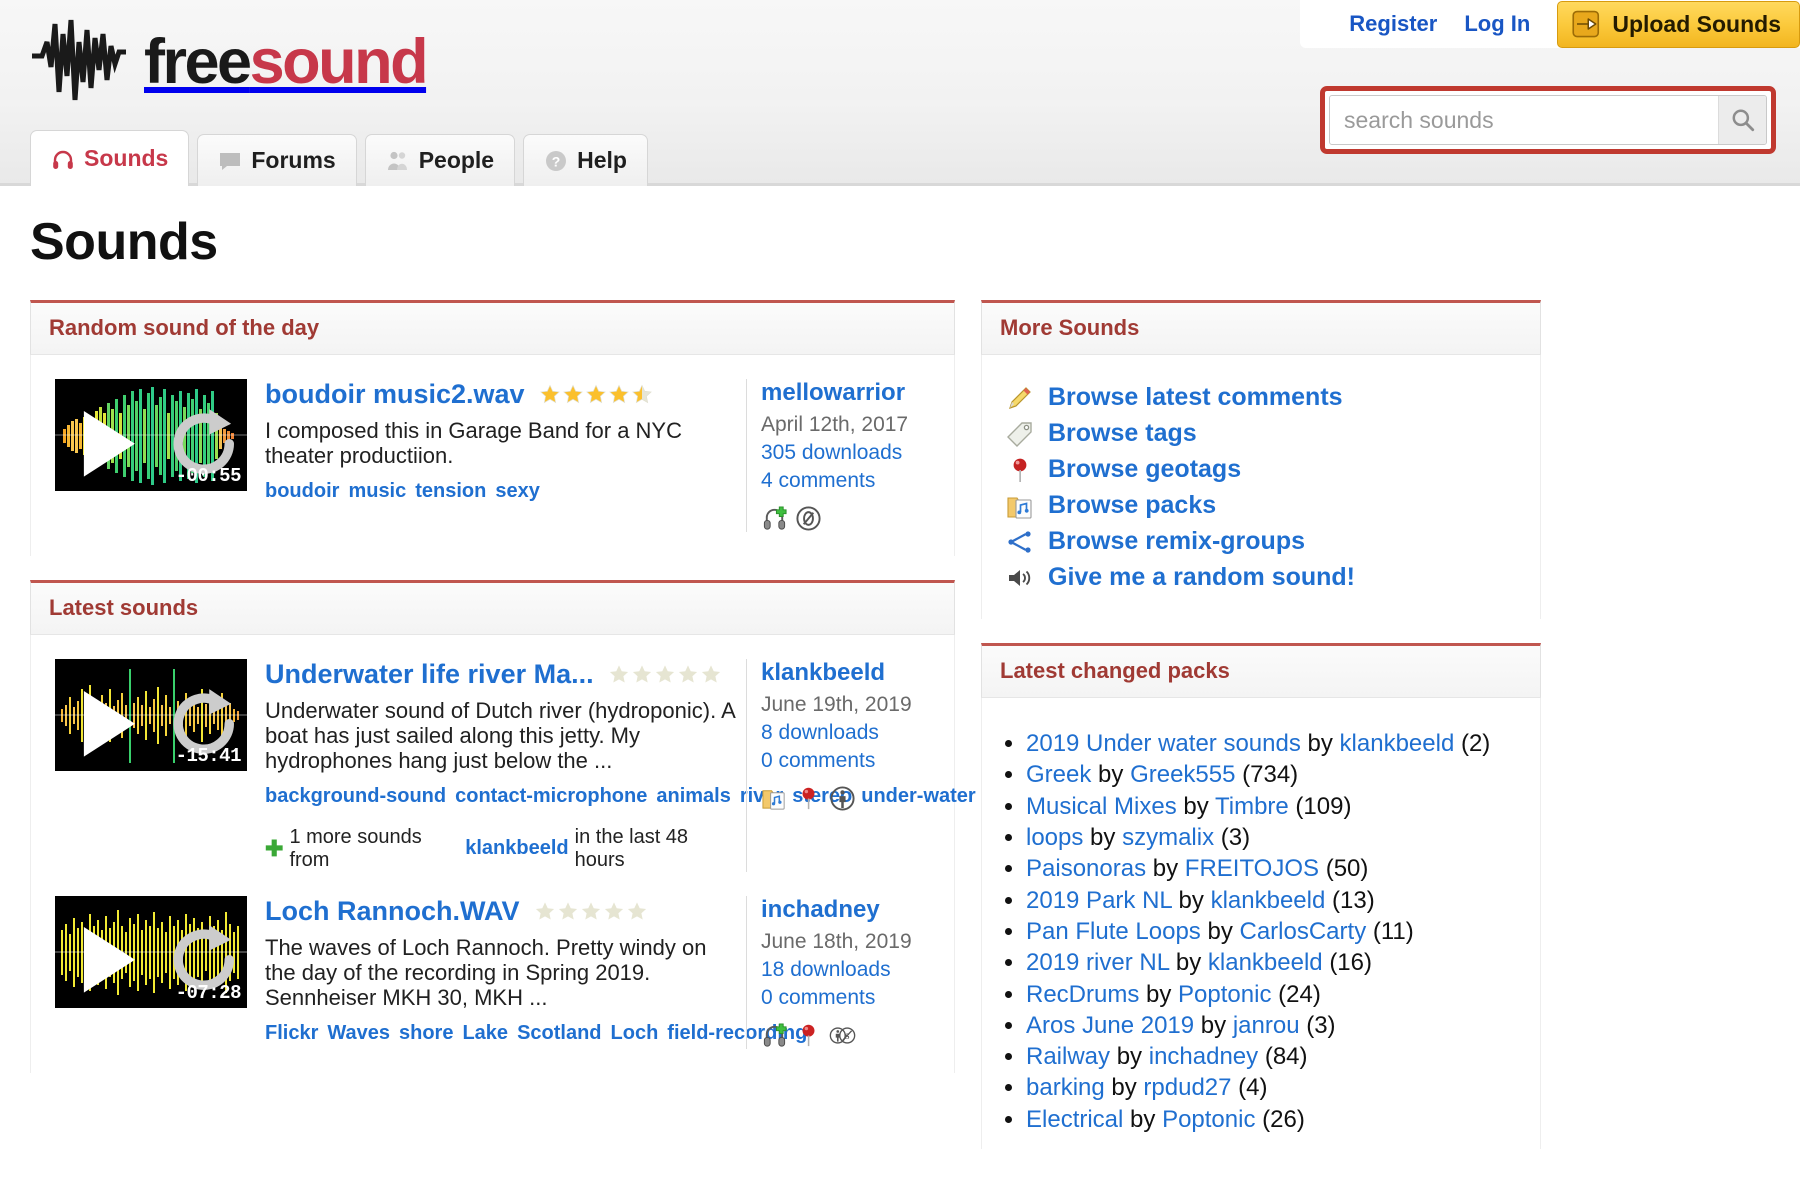 Image resolution: width=1800 pixels, height=1184 pixels. What do you see at coordinates (551, 796) in the screenshot?
I see `tag-link: contact-microphone` at bounding box center [551, 796].